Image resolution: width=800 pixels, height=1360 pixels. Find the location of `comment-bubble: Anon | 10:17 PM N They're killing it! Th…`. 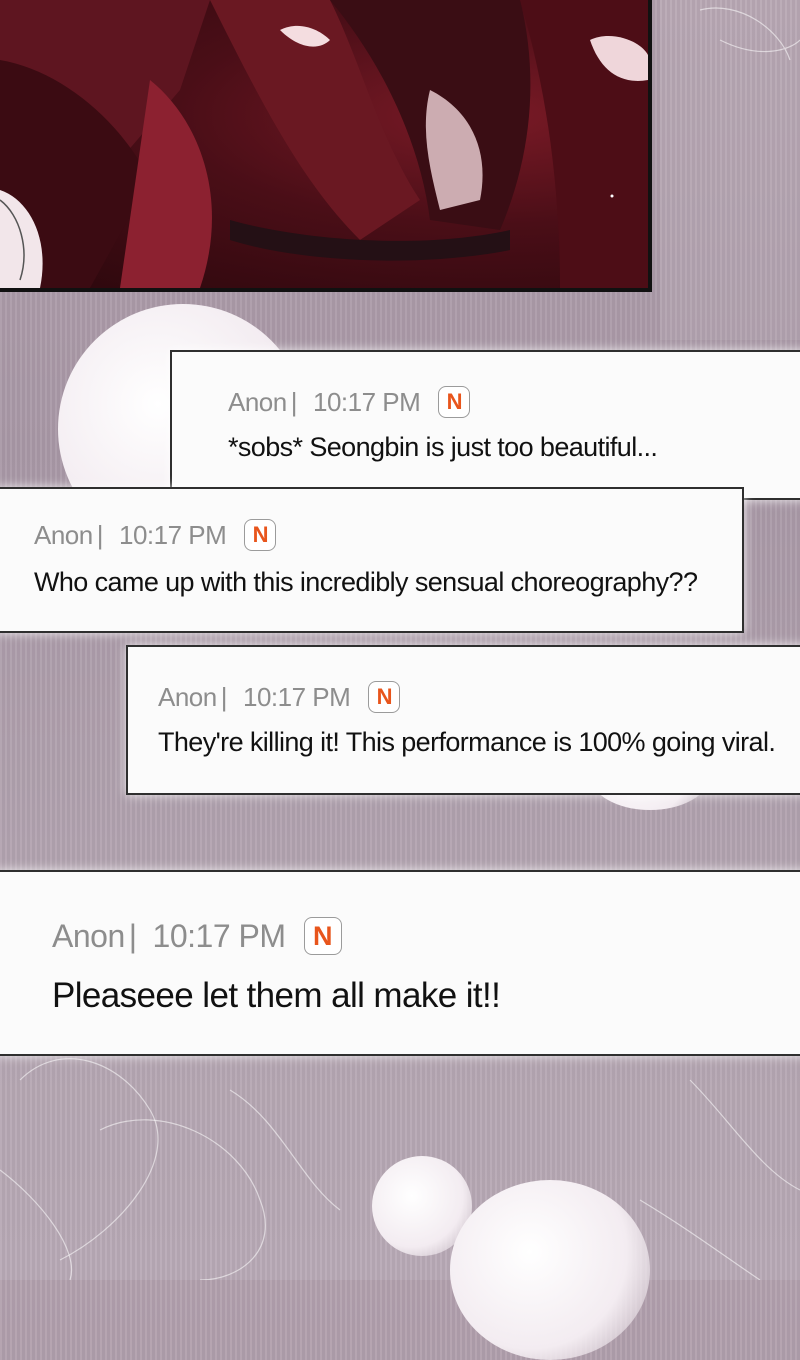

comment-bubble: Anon | 10:17 PM N They're killing it! Th… is located at coordinates (463, 720).